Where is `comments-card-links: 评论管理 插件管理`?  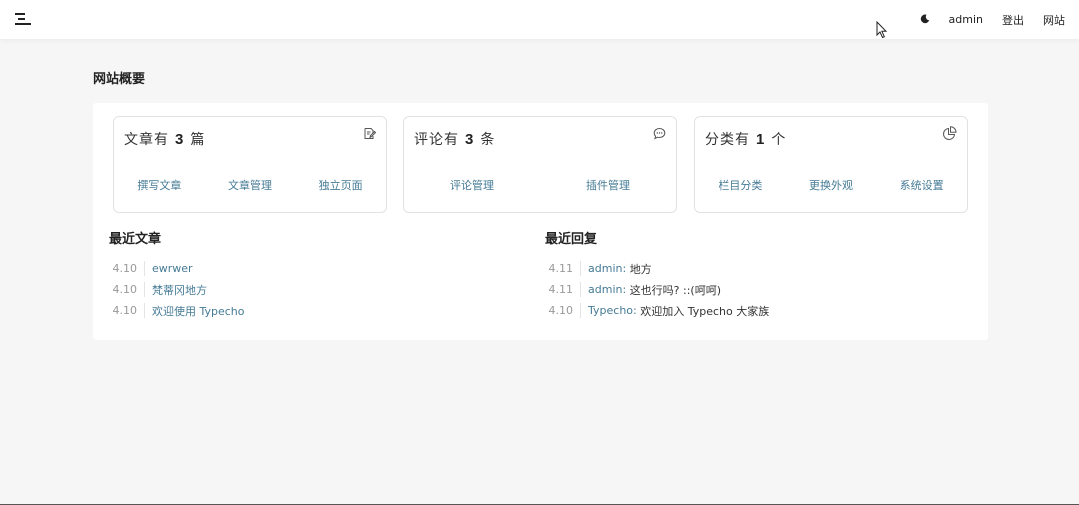
comments-card-links: 评论管理 插件管理 is located at coordinates (540, 185).